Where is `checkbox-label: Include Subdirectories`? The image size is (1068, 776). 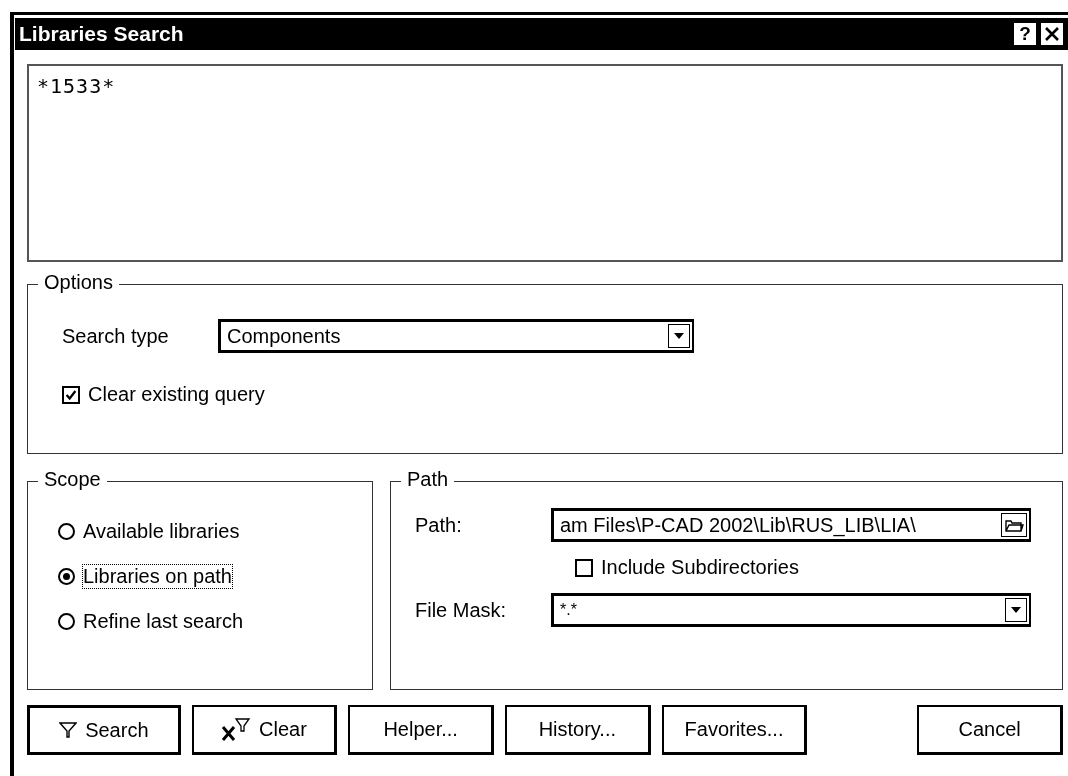
checkbox-label: Include Subdirectories is located at coordinates (700, 567).